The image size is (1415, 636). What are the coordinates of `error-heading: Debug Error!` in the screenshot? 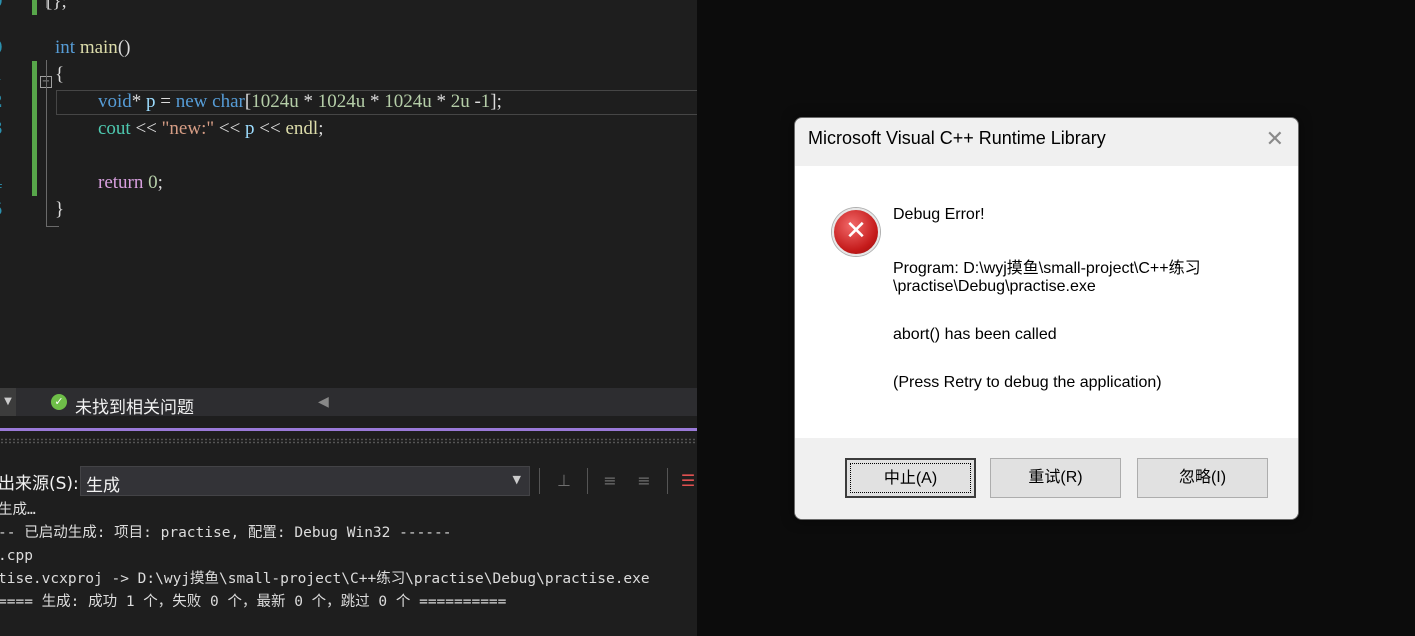 It's located at (939, 214).